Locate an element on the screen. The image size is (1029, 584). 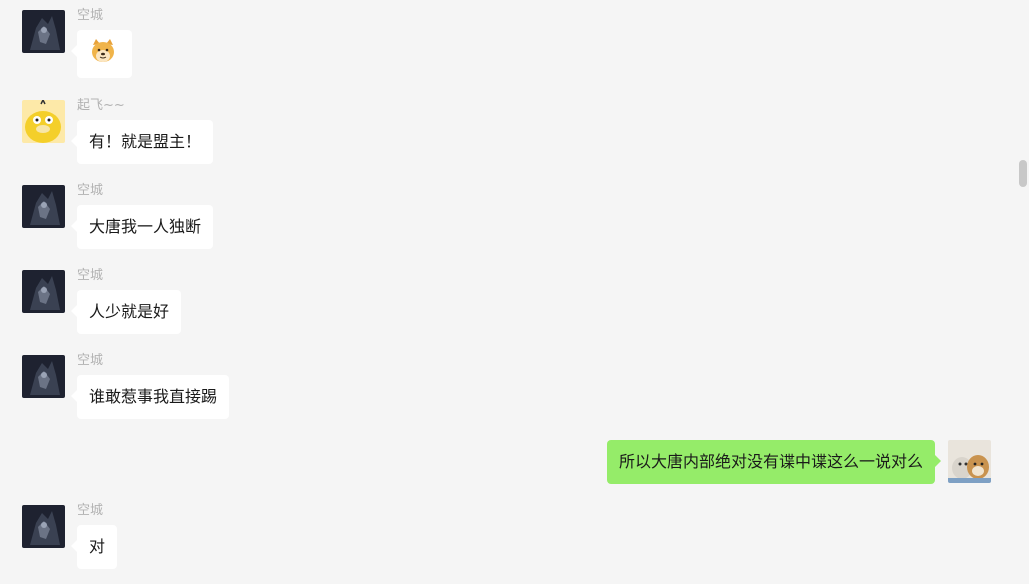
scrollbar-thumb is located at coordinates (1023, 173).